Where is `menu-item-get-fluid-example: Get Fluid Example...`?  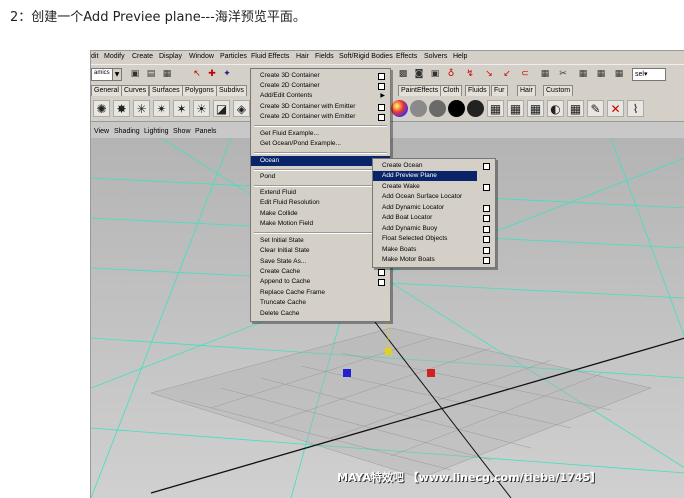 menu-item-get-fluid-example: Get Fluid Example... is located at coordinates (320, 134).